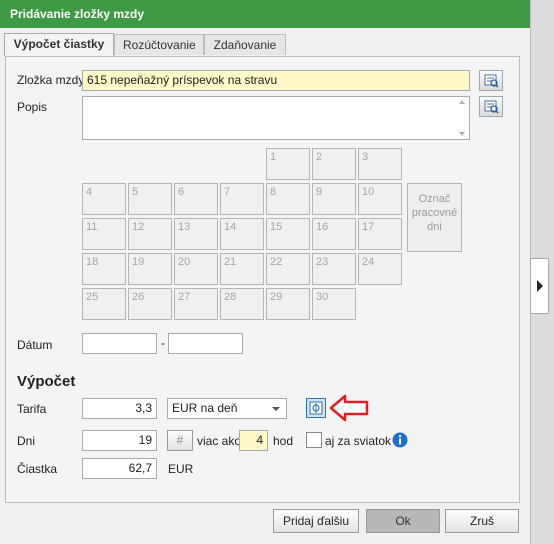 Image resolution: width=554 pixels, height=544 pixels. I want to click on calendar-day: 5, so click(150, 199).